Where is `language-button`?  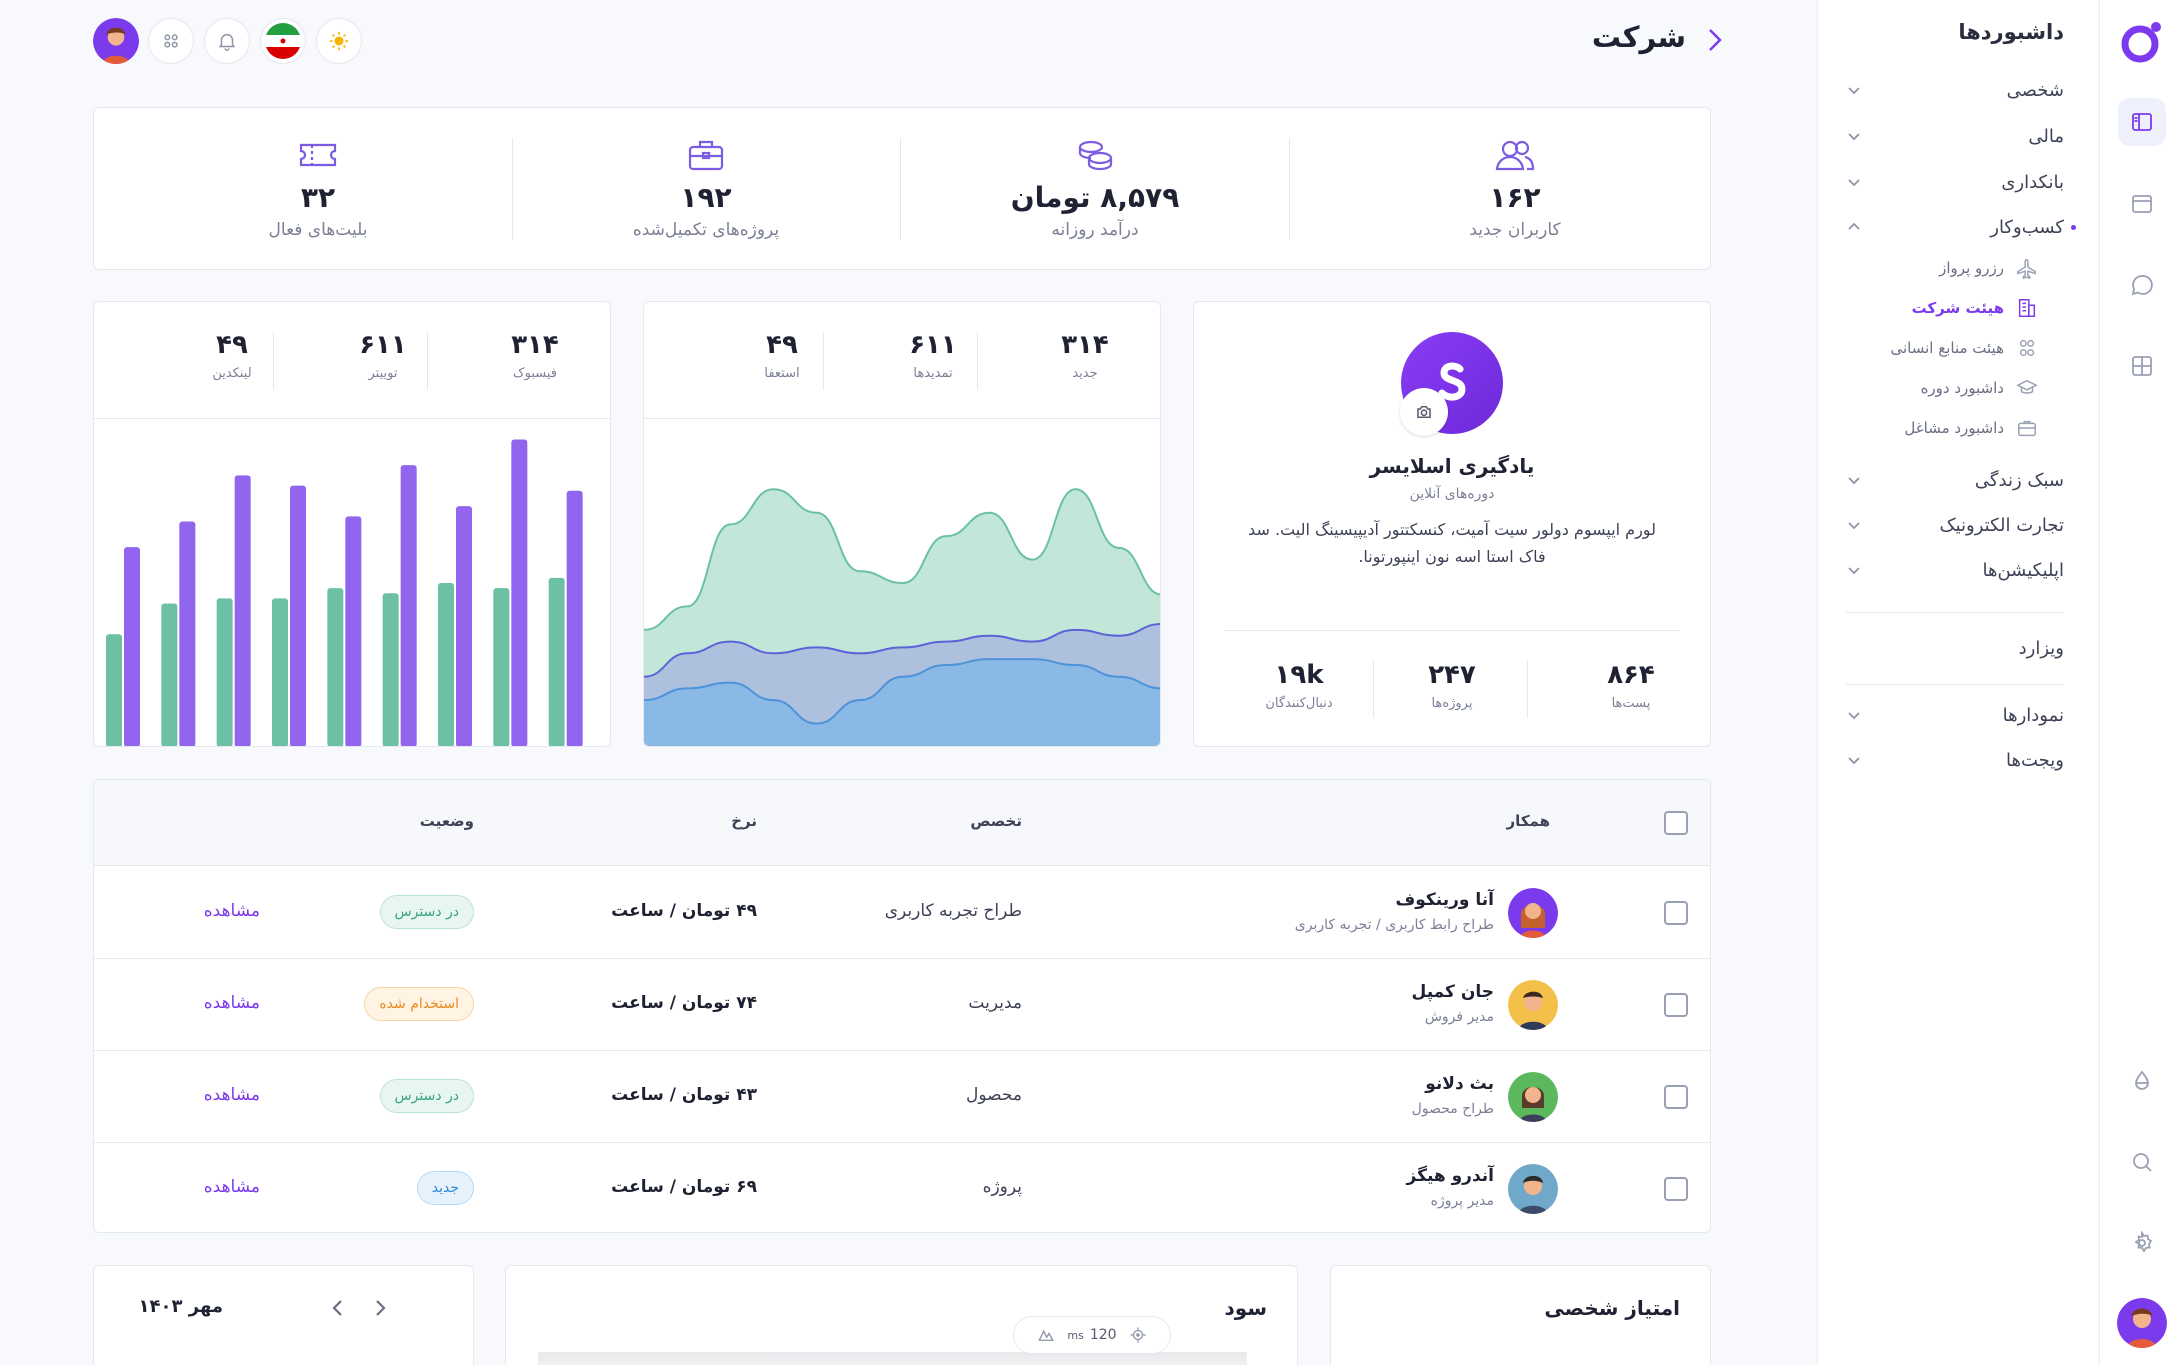 language-button is located at coordinates (283, 41).